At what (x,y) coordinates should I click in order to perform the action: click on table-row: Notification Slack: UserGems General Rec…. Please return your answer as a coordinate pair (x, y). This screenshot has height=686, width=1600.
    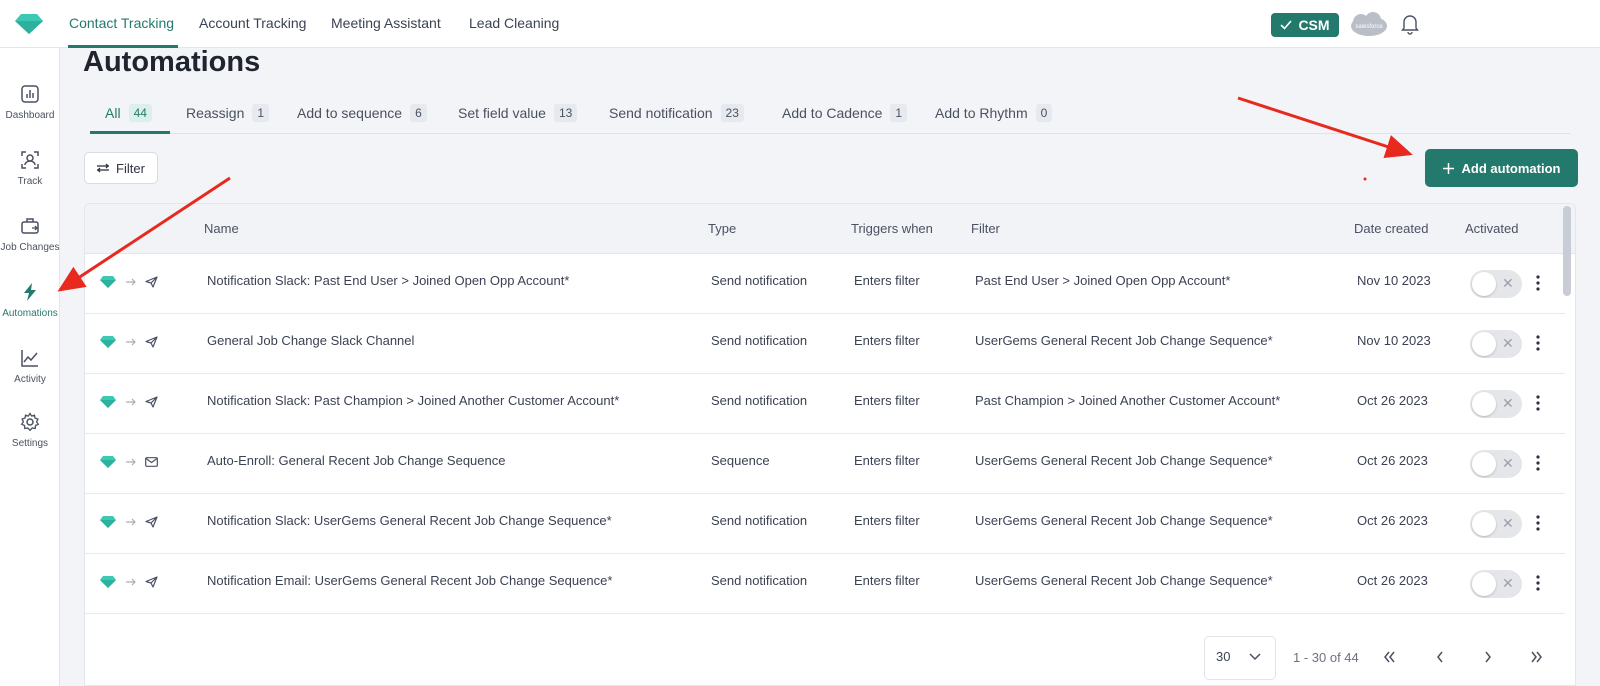
    Looking at the image, I should click on (825, 524).